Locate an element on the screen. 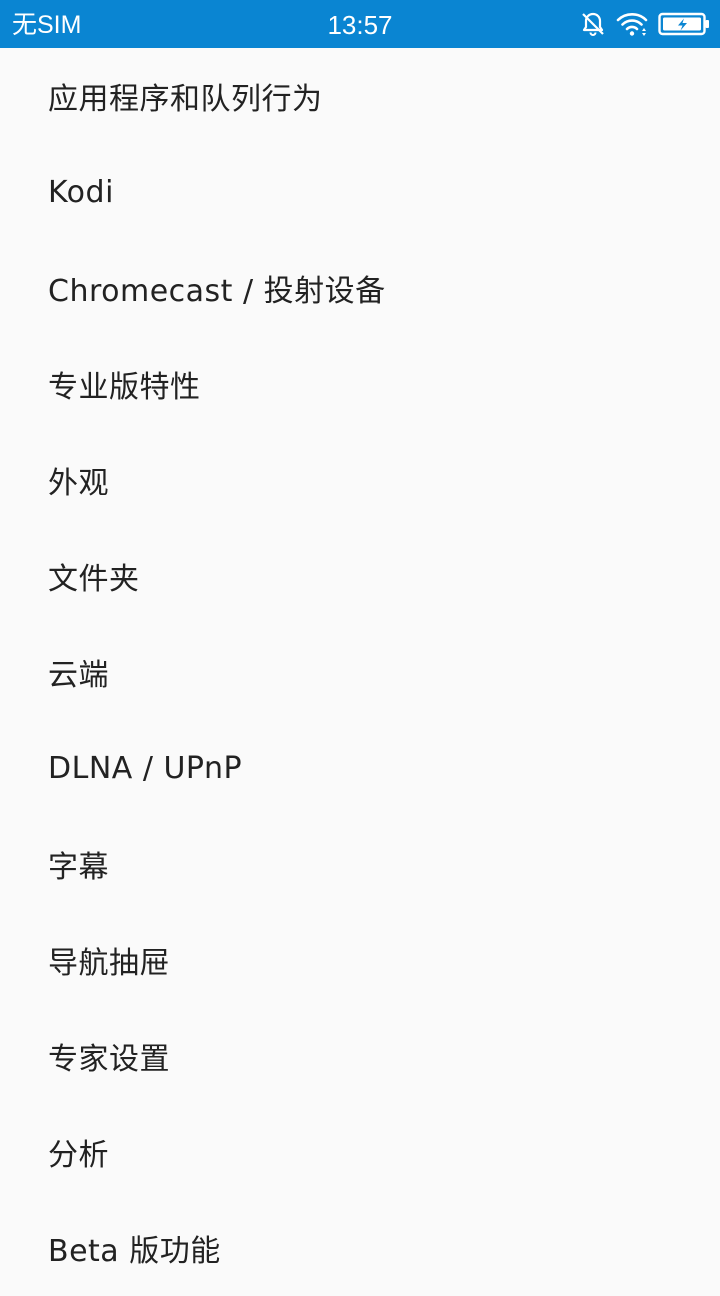 Image resolution: width=720 pixels, height=1296 pixels. settings-item-label: Beta 版功能 is located at coordinates (134, 1251).